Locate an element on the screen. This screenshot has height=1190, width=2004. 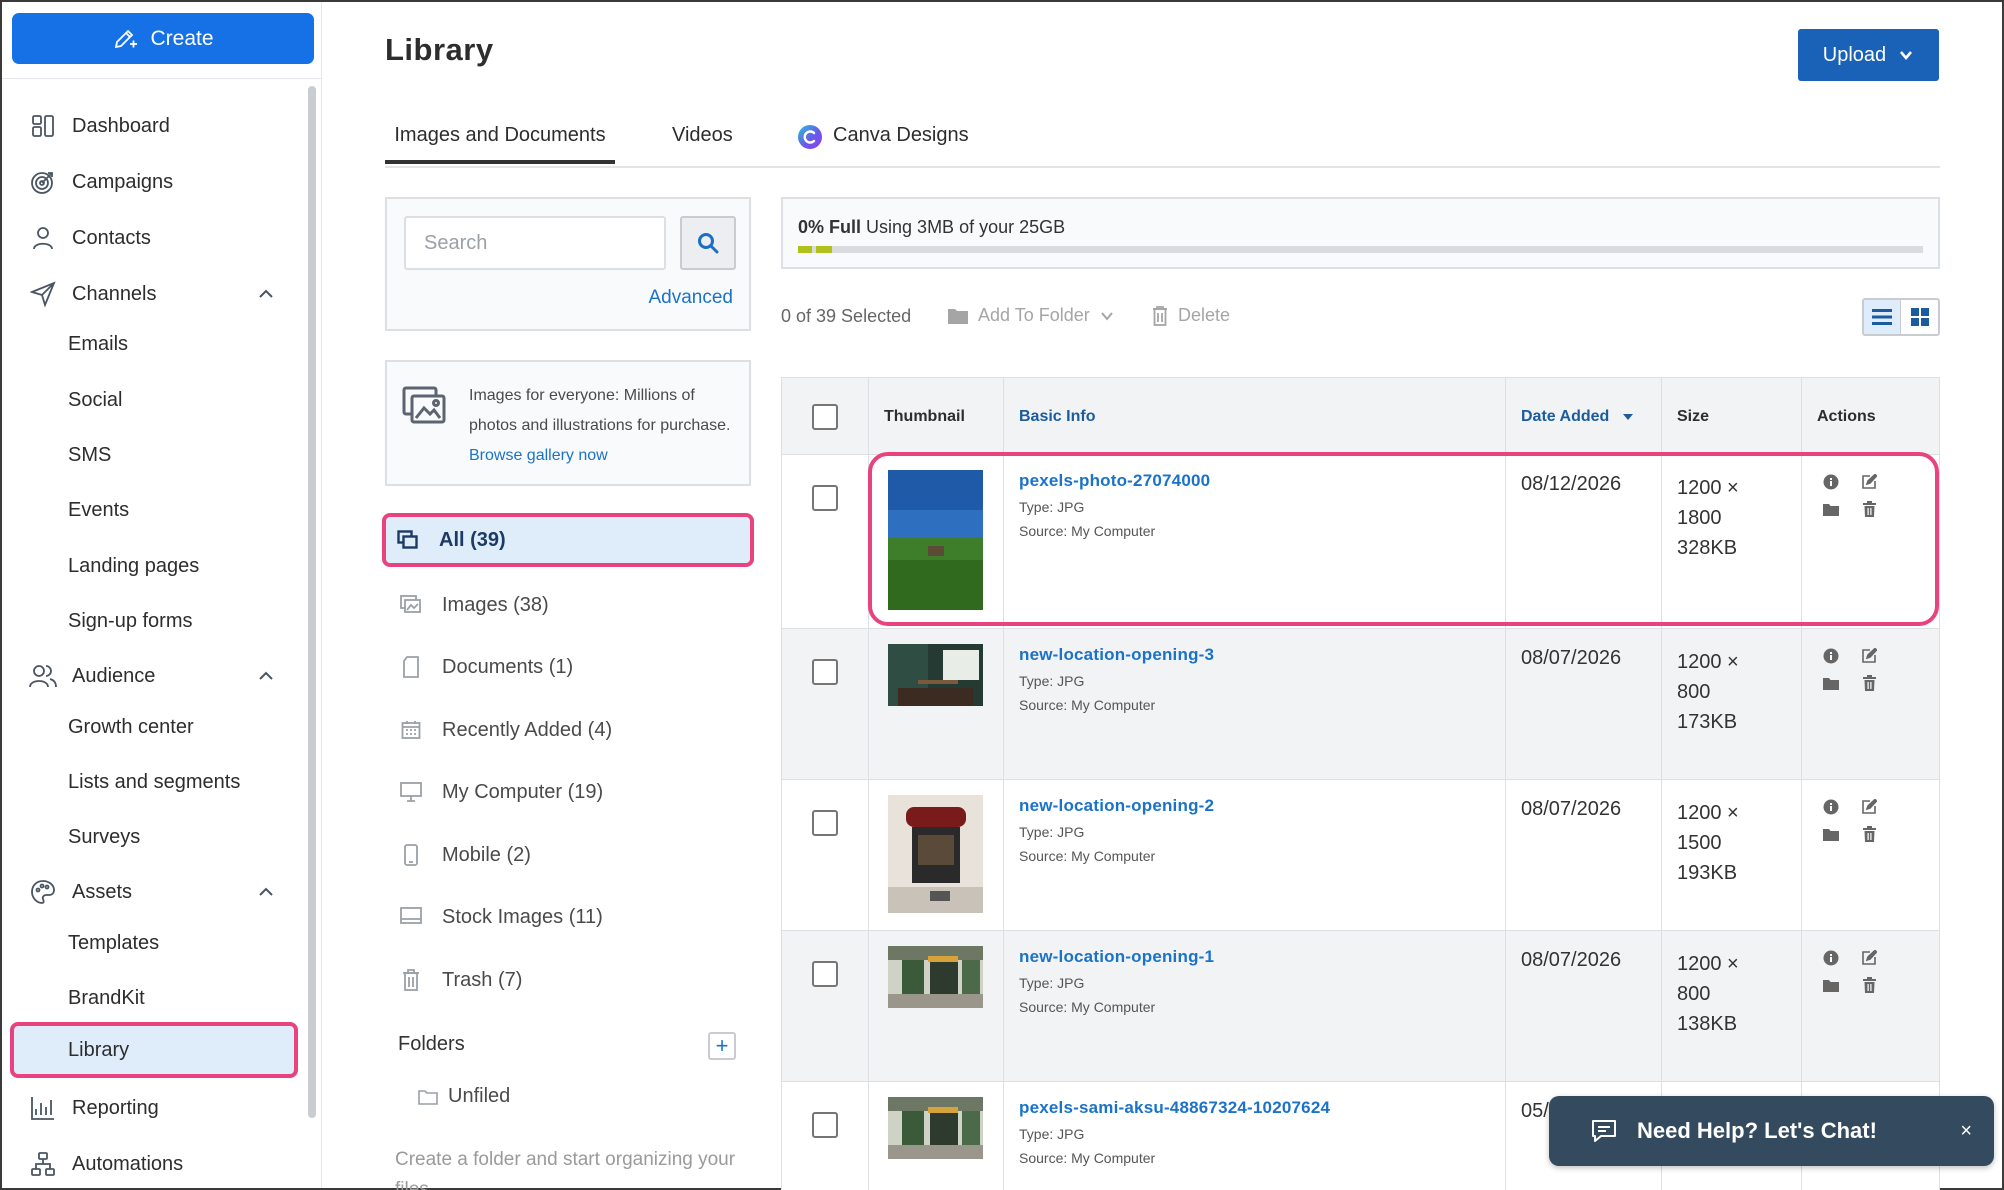
tab-canva-designs: Canva Designs is located at coordinates (883, 144).